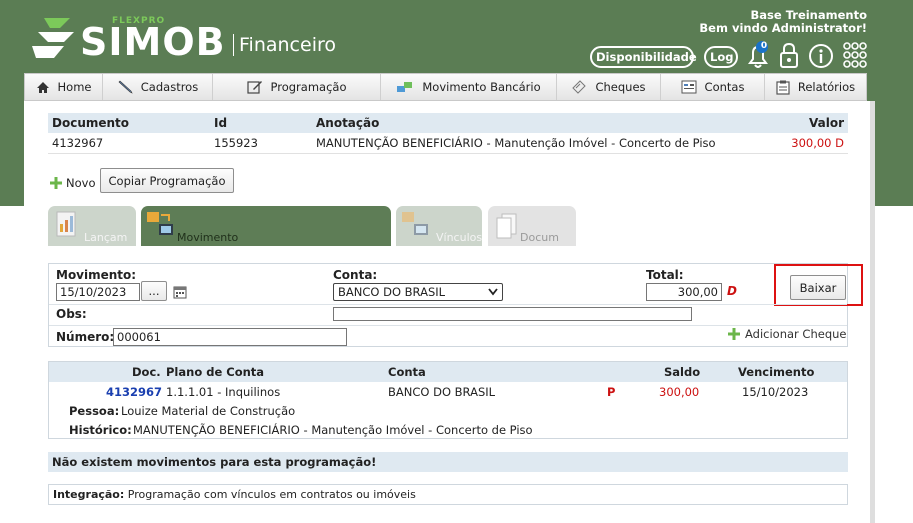 The height and width of the screenshot is (523, 913). I want to click on log-button: Log, so click(721, 57).